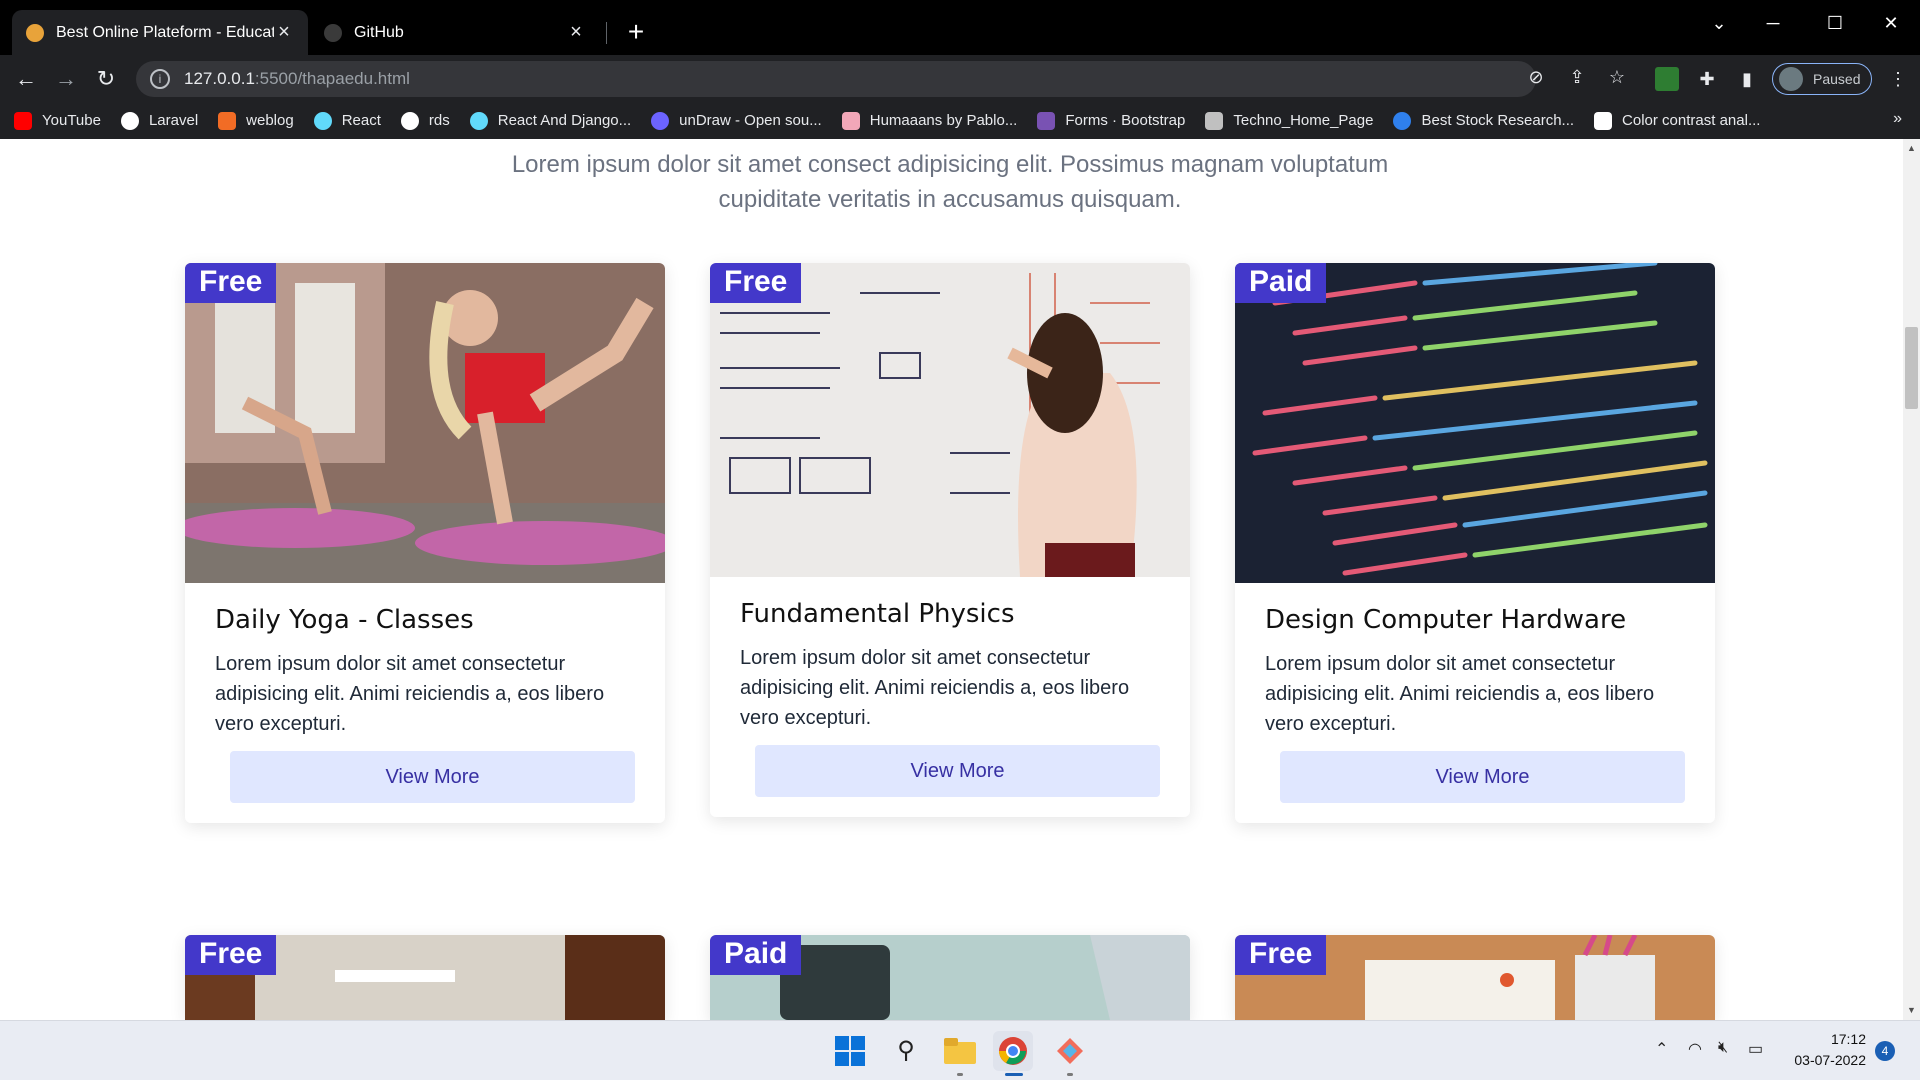 The height and width of the screenshot is (1080, 1920). What do you see at coordinates (1667, 79) in the screenshot?
I see `extension-icon` at bounding box center [1667, 79].